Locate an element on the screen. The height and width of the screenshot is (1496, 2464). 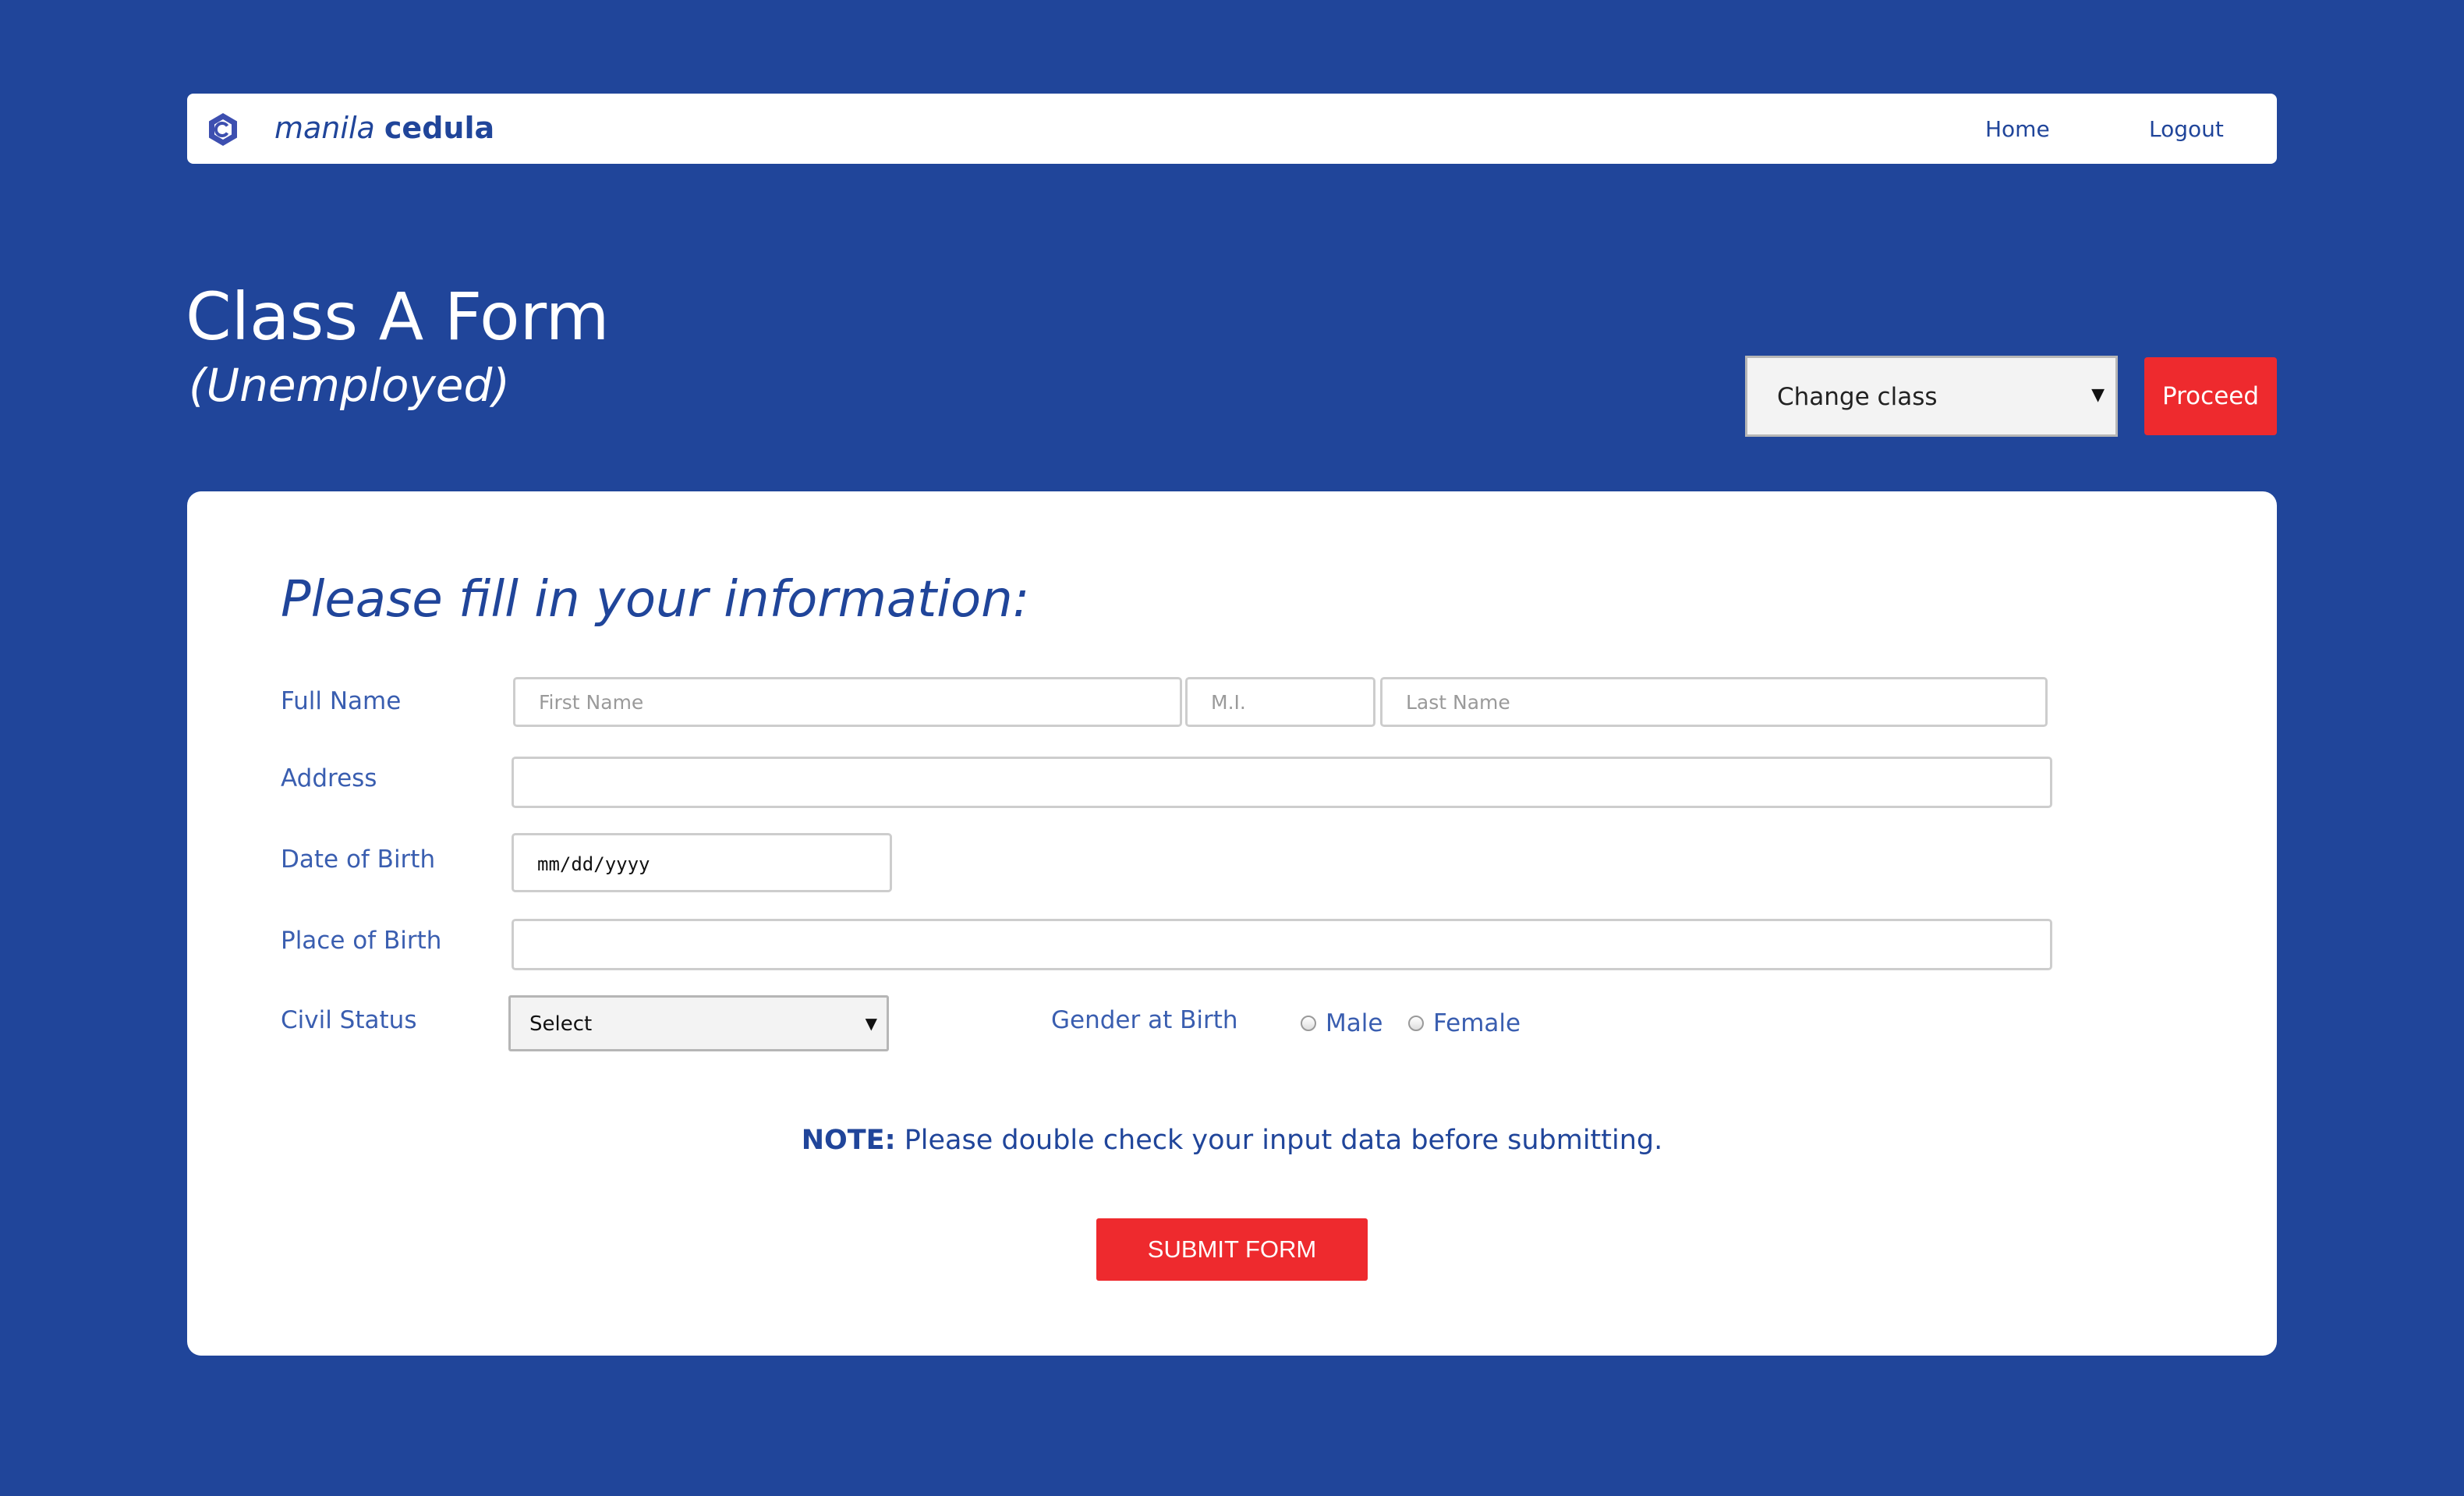
proceed-button: Proceed is located at coordinates (2210, 396).